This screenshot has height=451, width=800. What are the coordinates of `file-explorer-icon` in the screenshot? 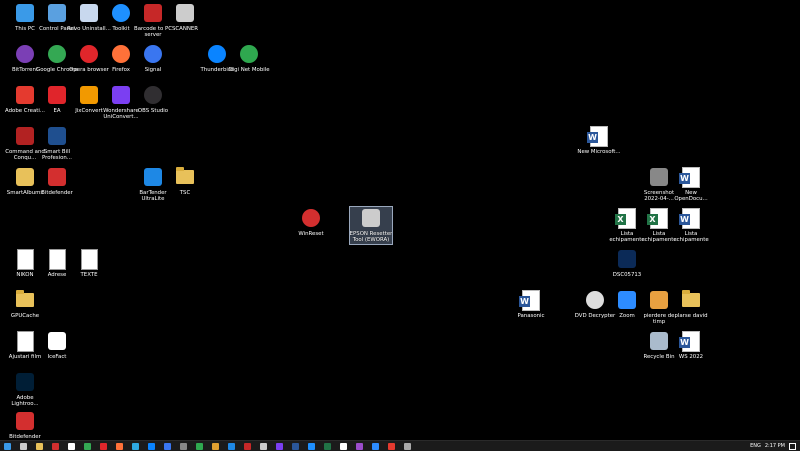 It's located at (39, 446).